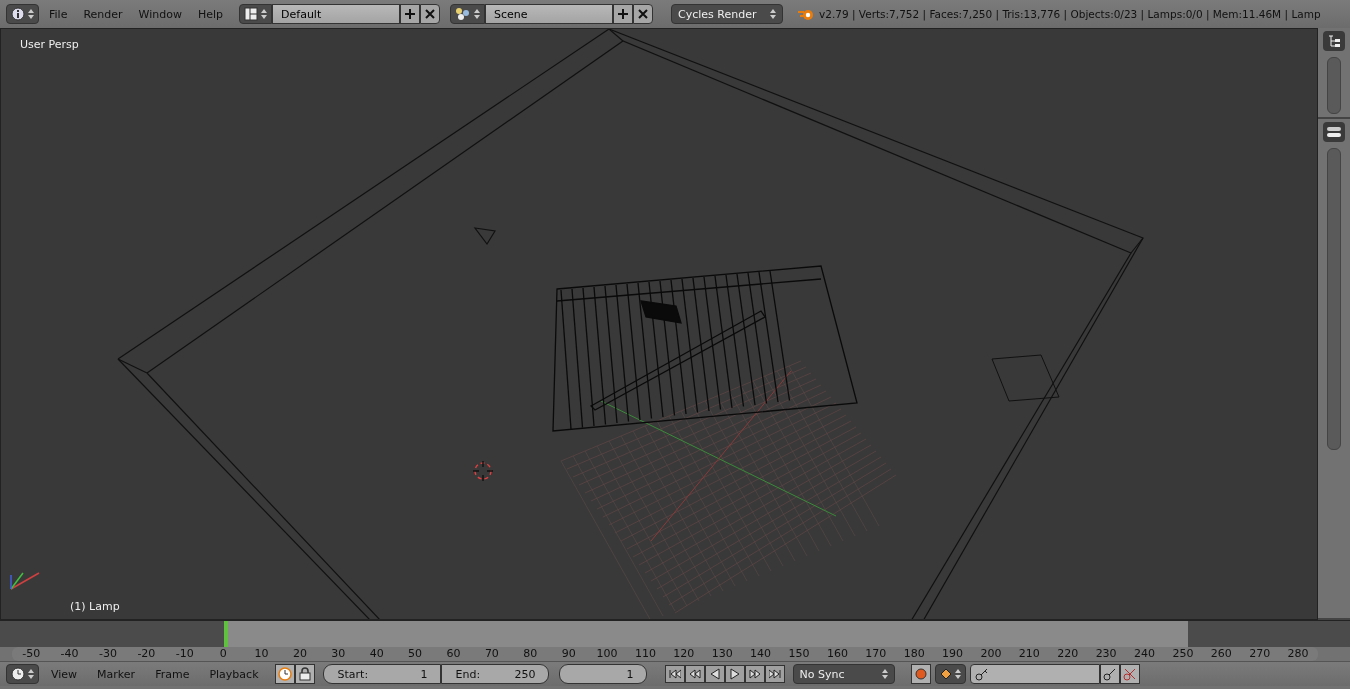  I want to click on frame-number: 160, so click(837, 654).